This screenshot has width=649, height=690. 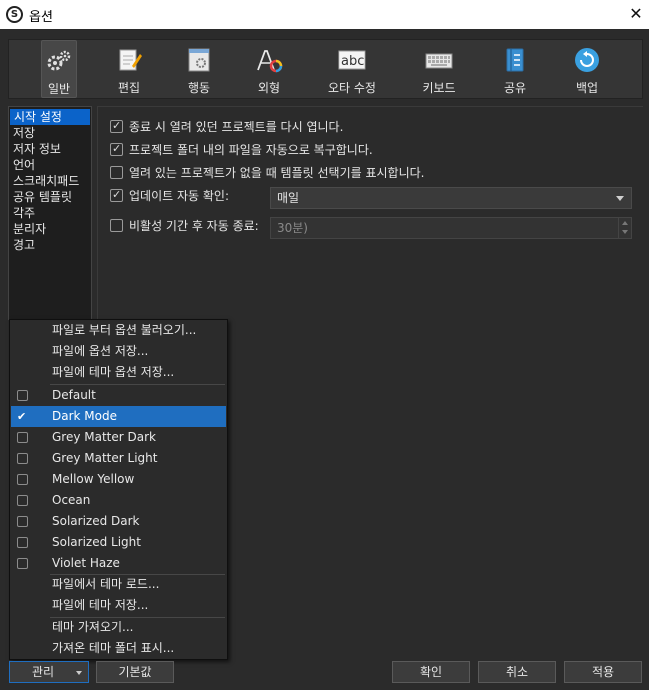 I want to click on nav-item-footnotes: 각주, so click(x=50, y=213).